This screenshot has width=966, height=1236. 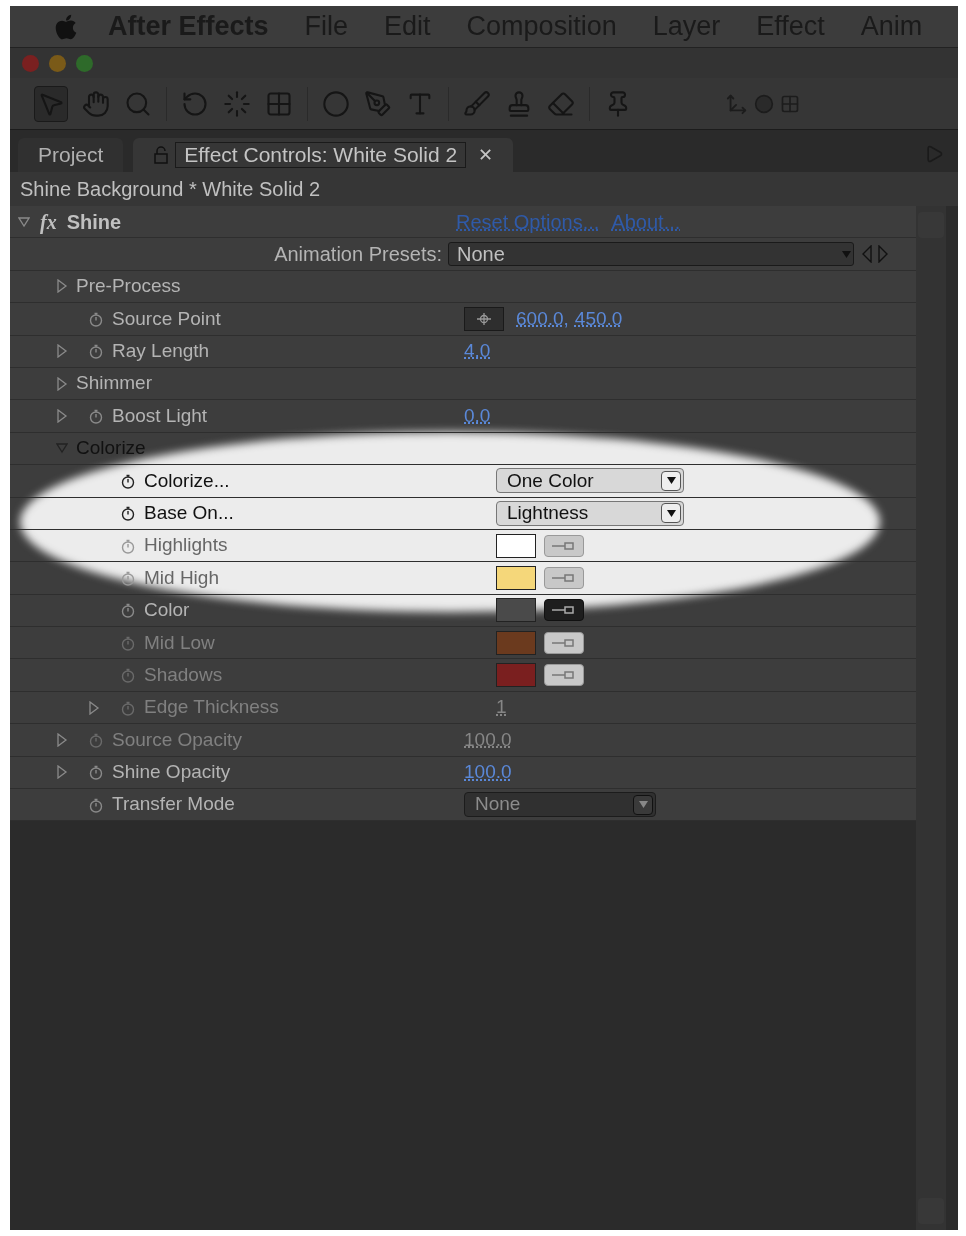 I want to click on hand-icon, so click(x=96, y=103).